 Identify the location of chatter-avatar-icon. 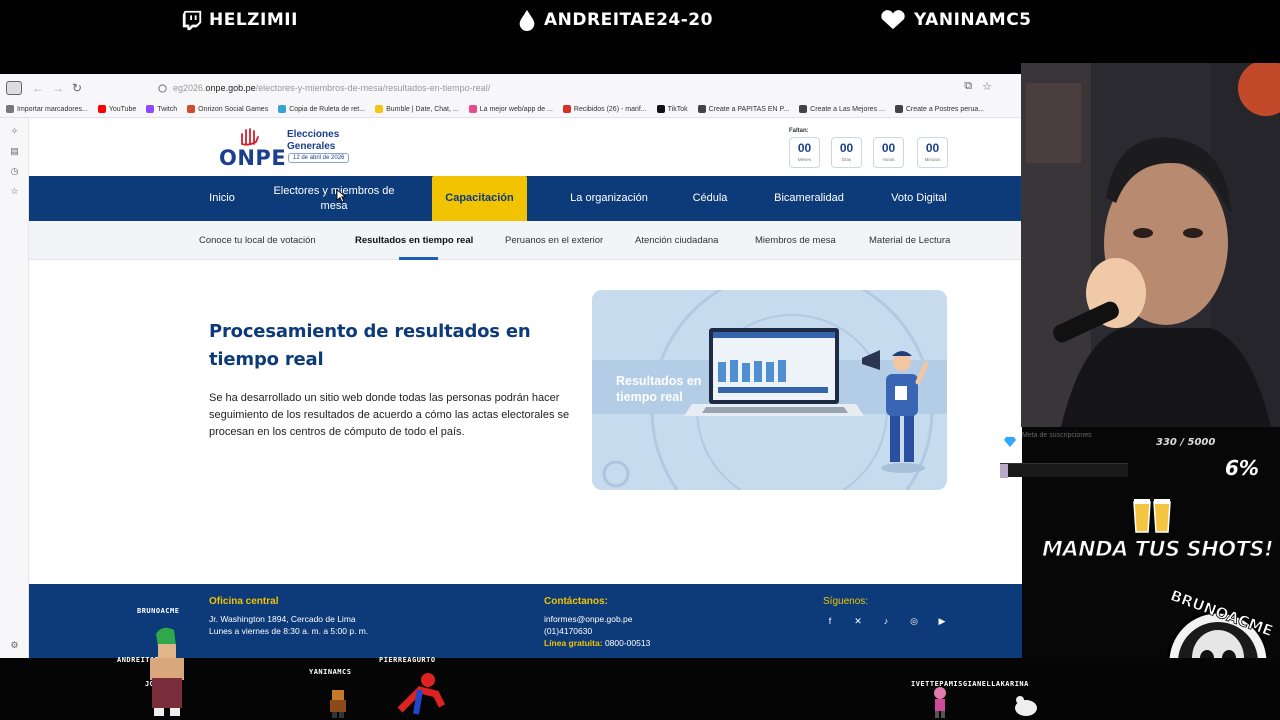
(167, 671).